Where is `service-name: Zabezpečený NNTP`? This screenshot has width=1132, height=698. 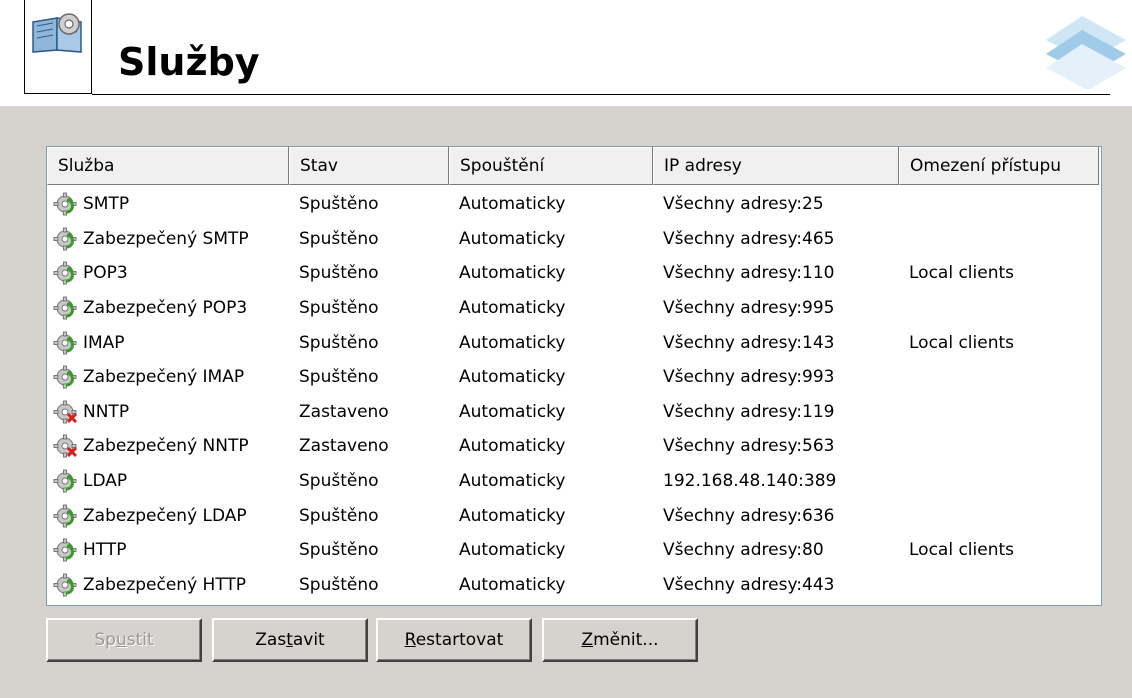 service-name: Zabezpečený NNTP is located at coordinates (166, 446).